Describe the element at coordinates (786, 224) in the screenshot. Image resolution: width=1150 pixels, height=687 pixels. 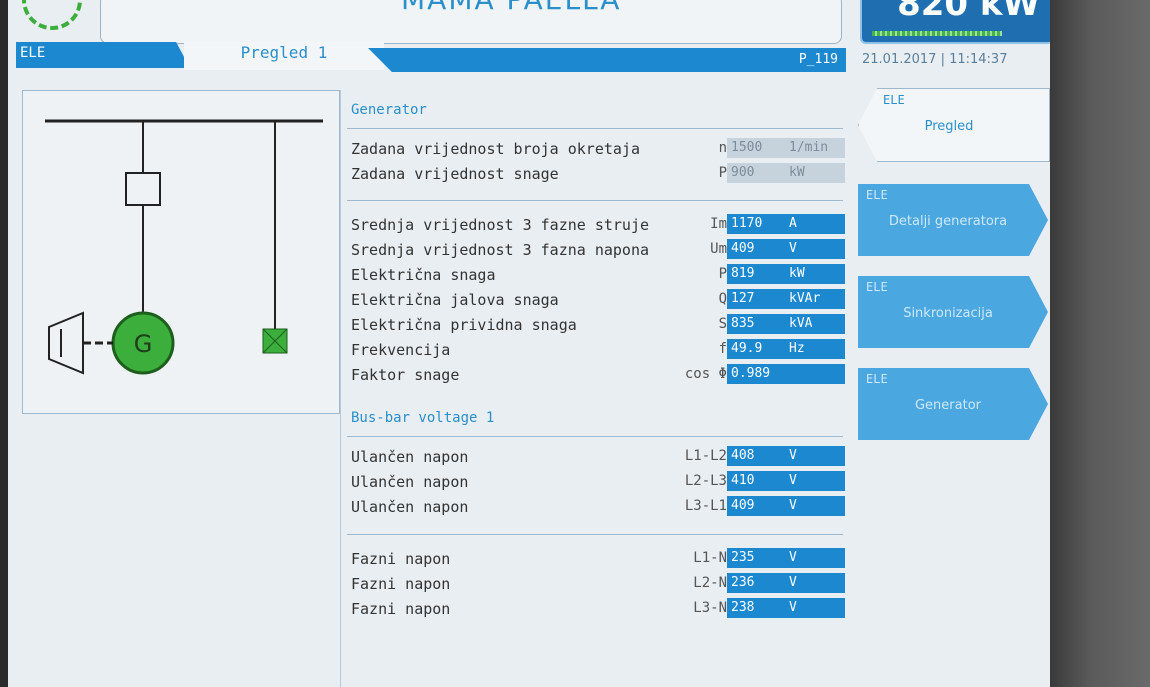
I see `value-field: 1170 A` at that location.